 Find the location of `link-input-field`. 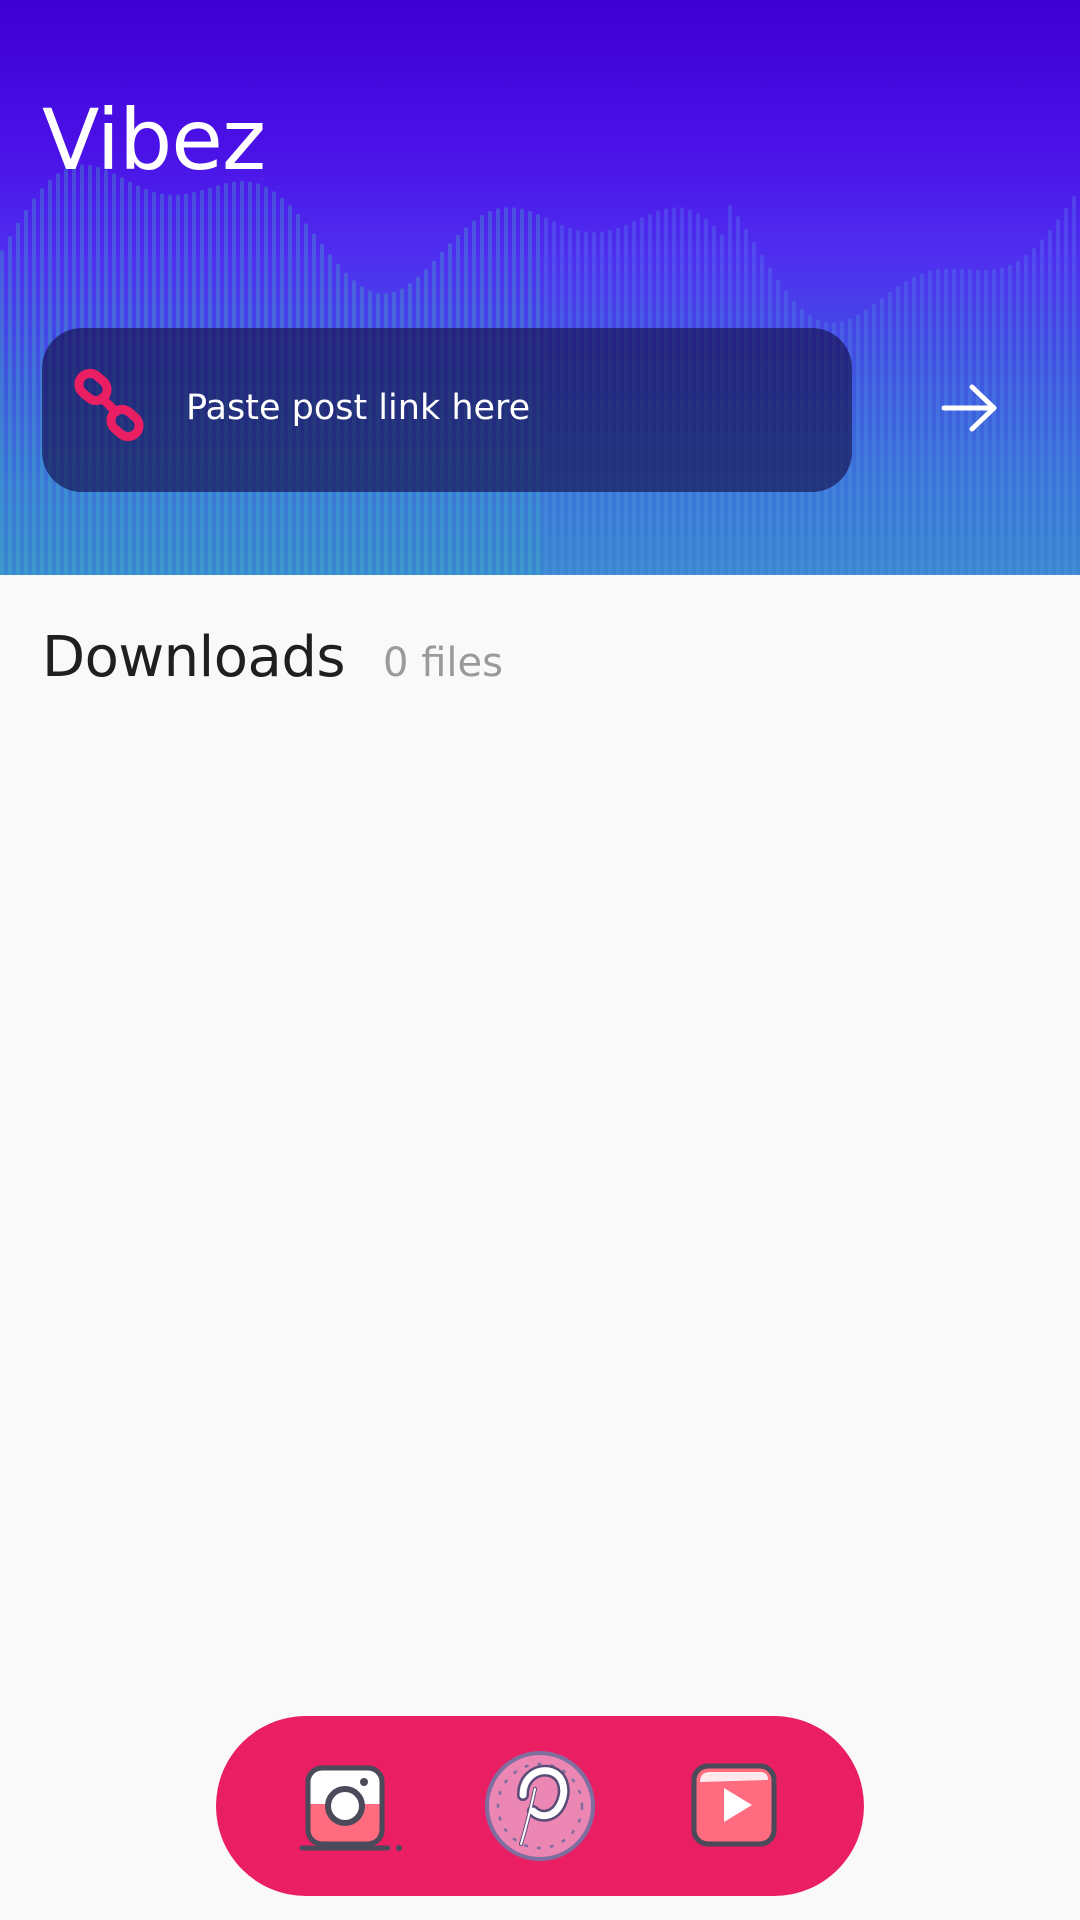

link-input-field is located at coordinates (506, 408).